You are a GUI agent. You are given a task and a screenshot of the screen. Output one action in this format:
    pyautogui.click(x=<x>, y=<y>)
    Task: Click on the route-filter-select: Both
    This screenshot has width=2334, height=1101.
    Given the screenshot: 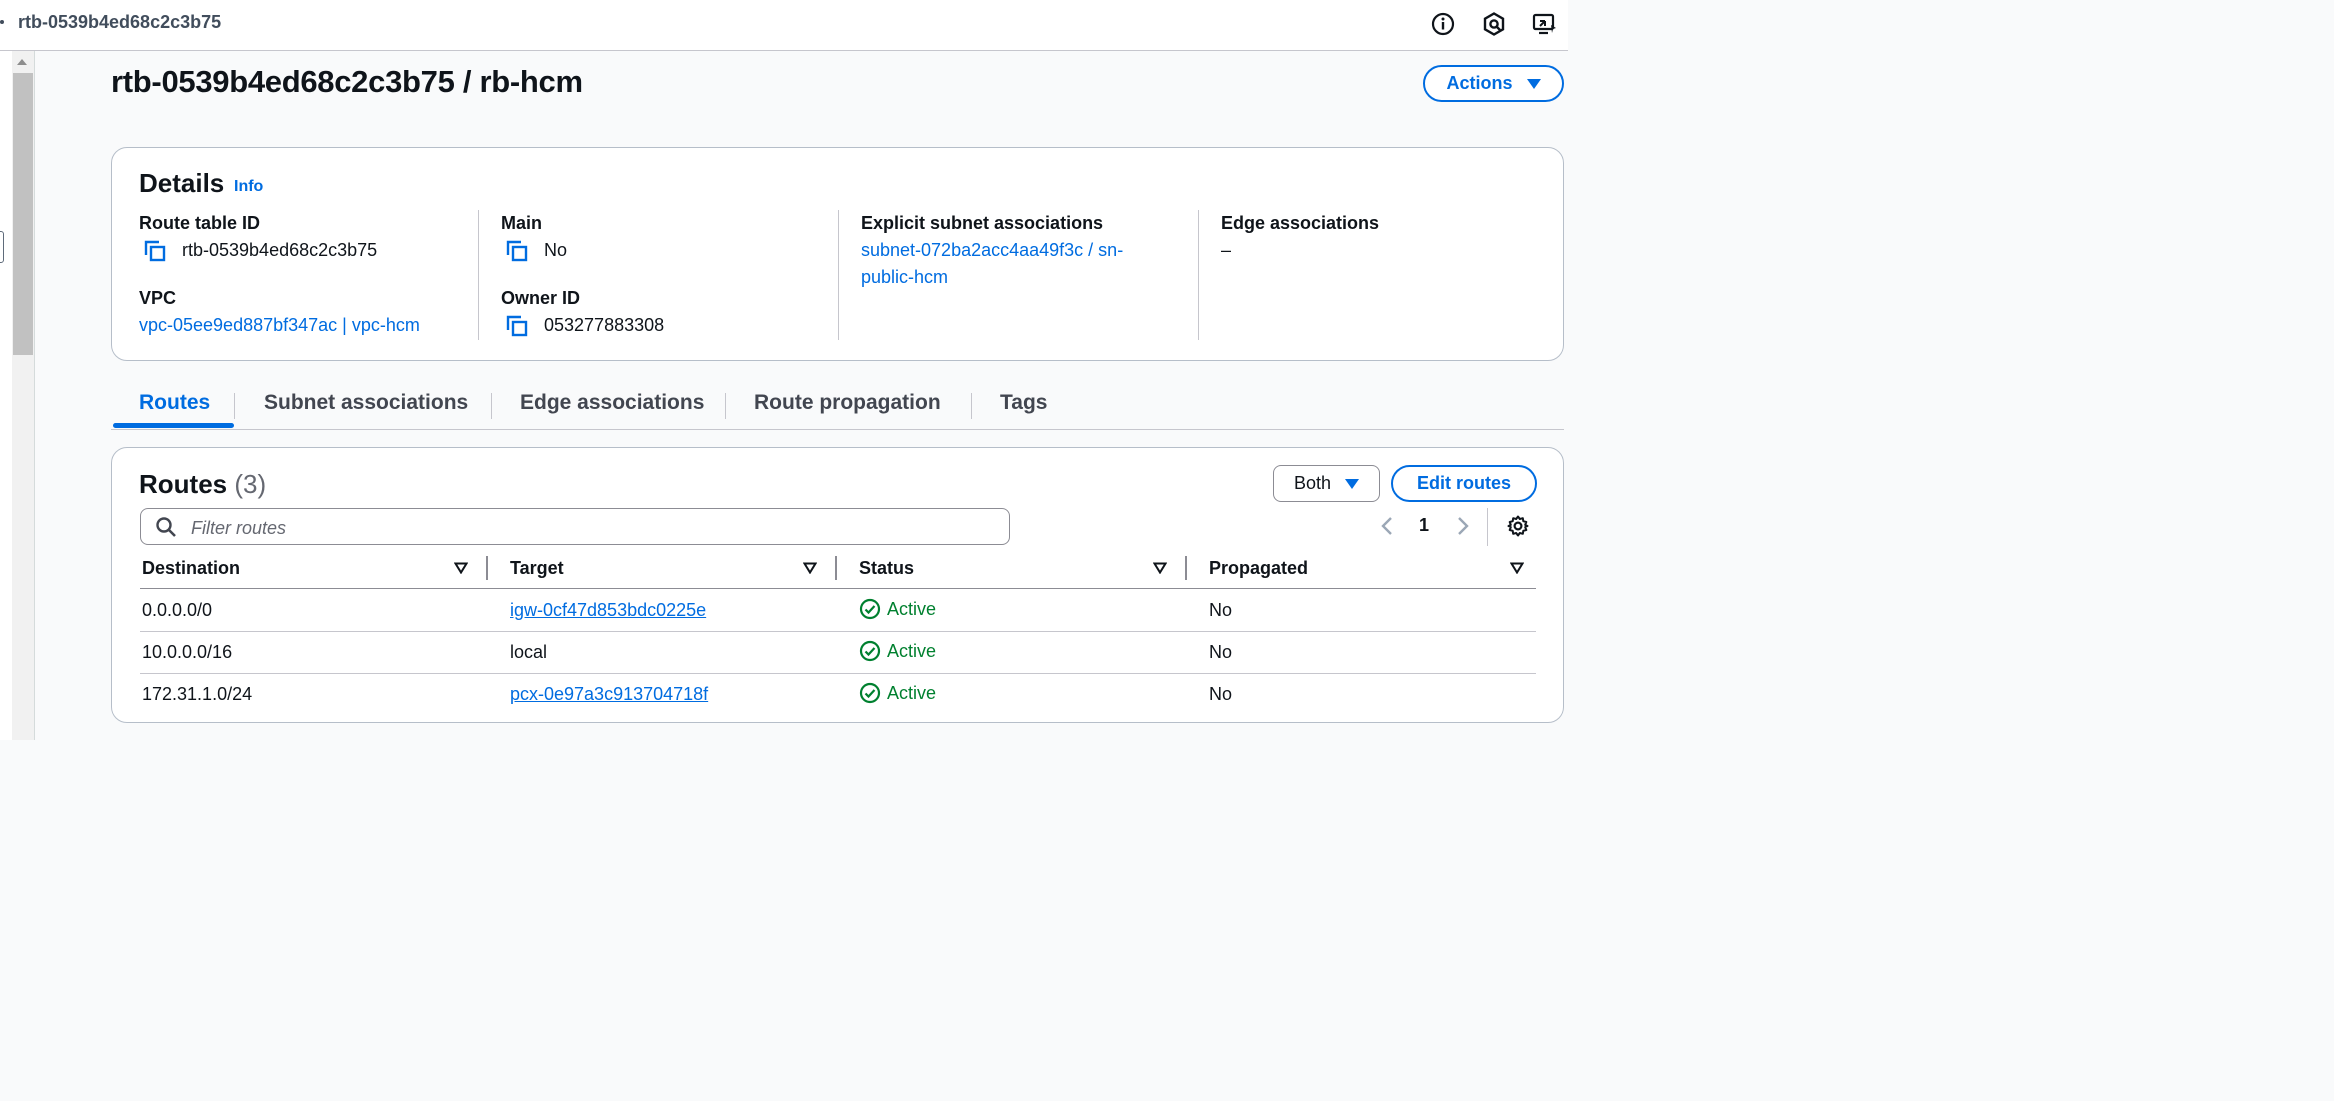 What is the action you would take?
    pyautogui.click(x=1326, y=483)
    